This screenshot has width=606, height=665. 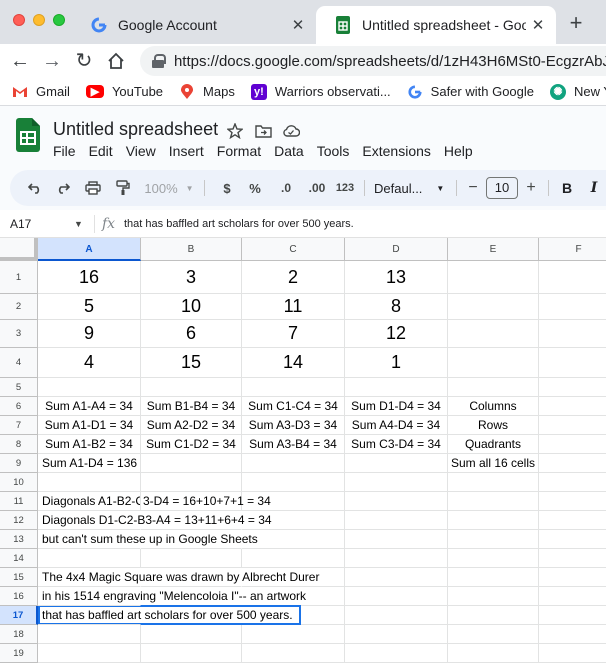 What do you see at coordinates (458, 151) in the screenshot?
I see `menu-help: Help` at bounding box center [458, 151].